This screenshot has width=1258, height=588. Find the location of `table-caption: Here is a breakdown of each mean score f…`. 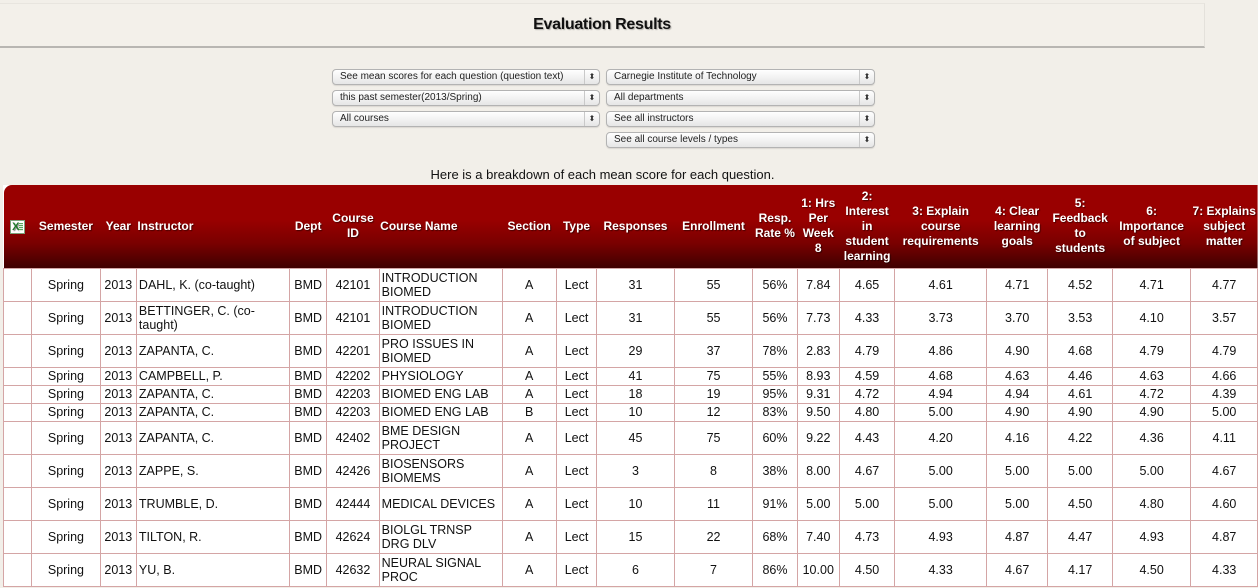

table-caption: Here is a breakdown of each mean score f… is located at coordinates (602, 174).